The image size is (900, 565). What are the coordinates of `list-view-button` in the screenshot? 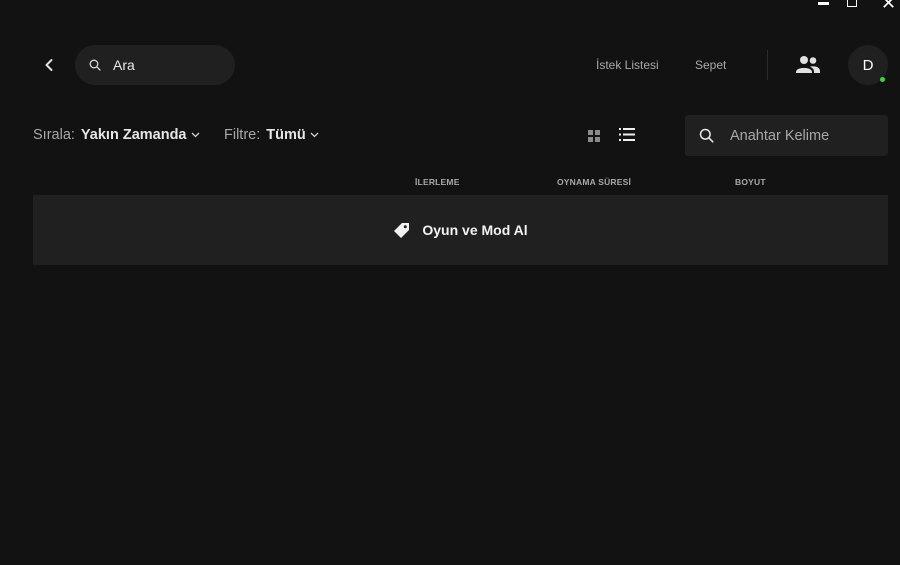 It's located at (627, 134).